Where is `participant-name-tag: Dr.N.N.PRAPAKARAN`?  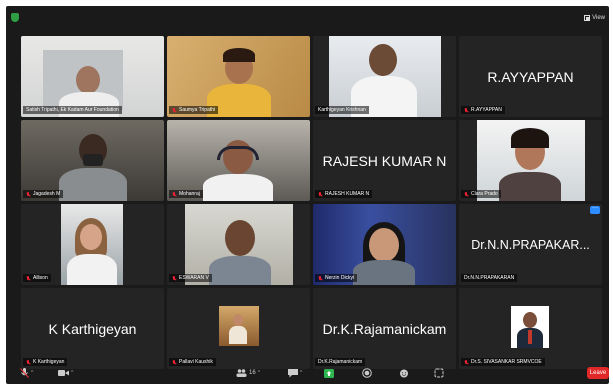
participant-name-tag: Dr.N.N.PRAPAKARAN is located at coordinates (489, 278).